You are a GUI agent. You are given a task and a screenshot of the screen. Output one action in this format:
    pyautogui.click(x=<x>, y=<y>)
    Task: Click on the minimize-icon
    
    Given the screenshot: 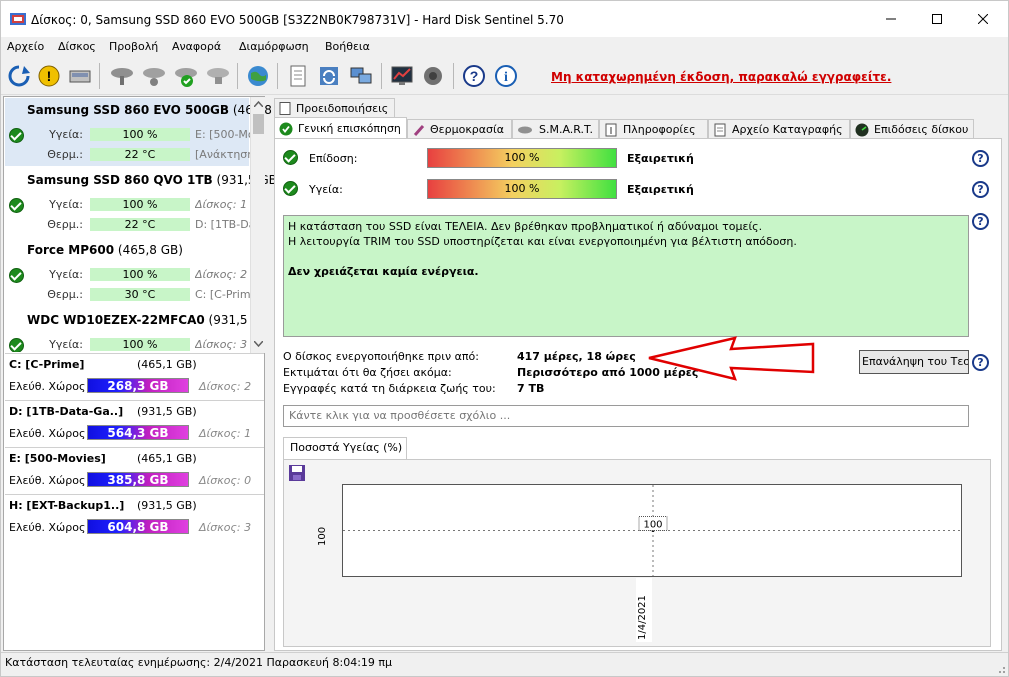 What is the action you would take?
    pyautogui.click(x=891, y=19)
    